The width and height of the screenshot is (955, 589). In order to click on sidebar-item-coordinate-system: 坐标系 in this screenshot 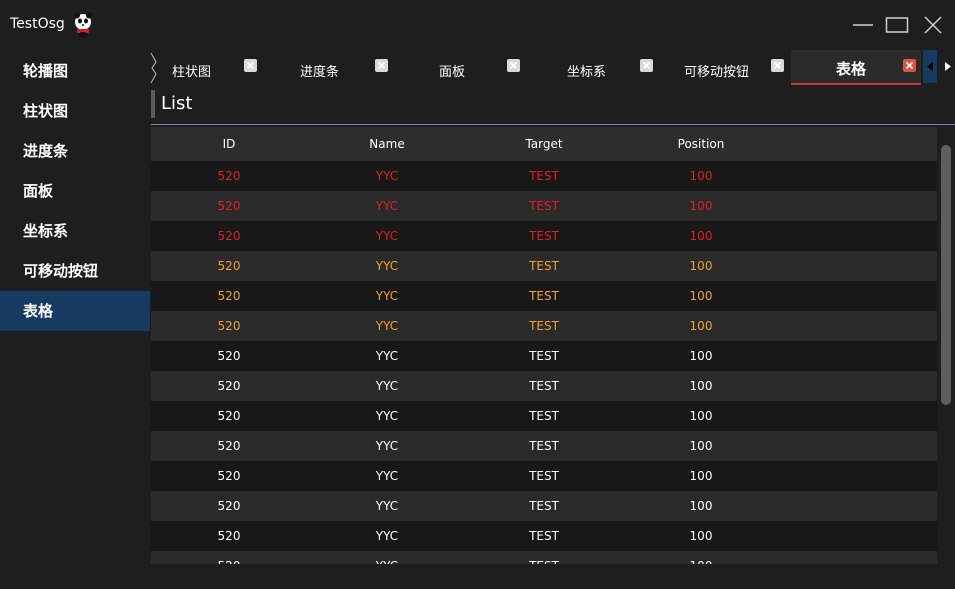, I will do `click(75, 231)`.